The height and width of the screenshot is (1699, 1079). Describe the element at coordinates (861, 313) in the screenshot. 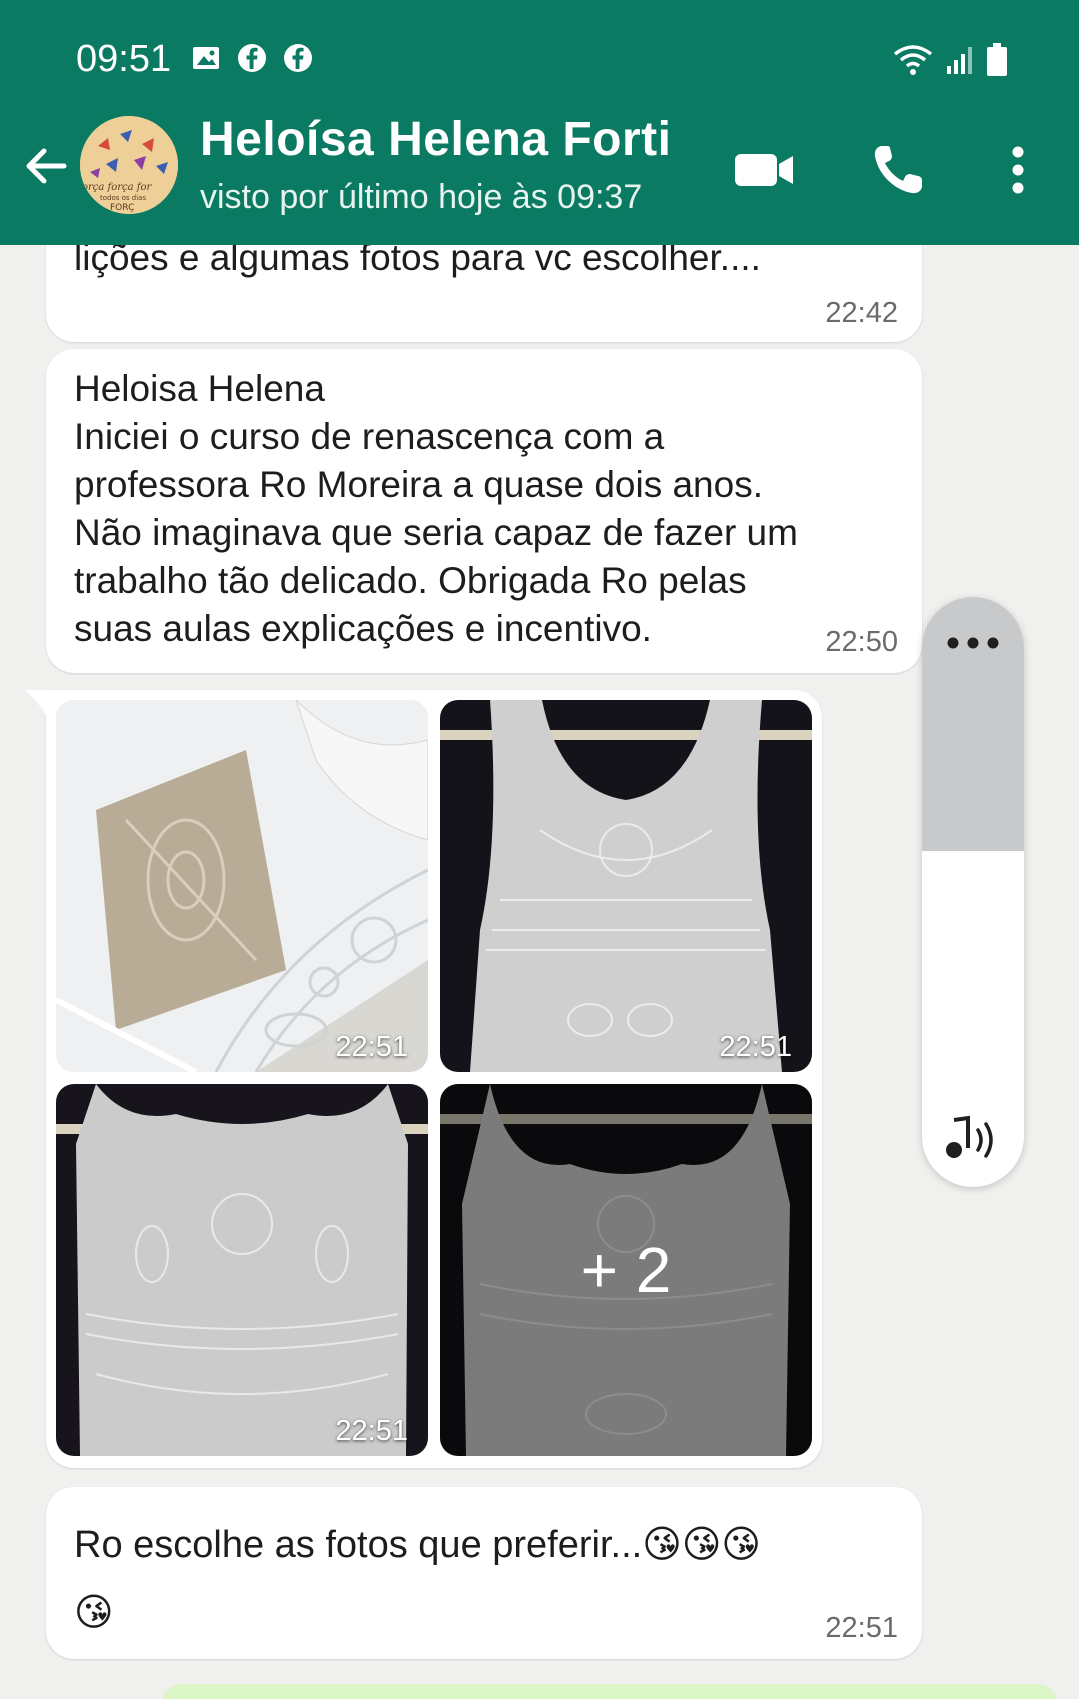

I see `message-time: 22:42` at that location.